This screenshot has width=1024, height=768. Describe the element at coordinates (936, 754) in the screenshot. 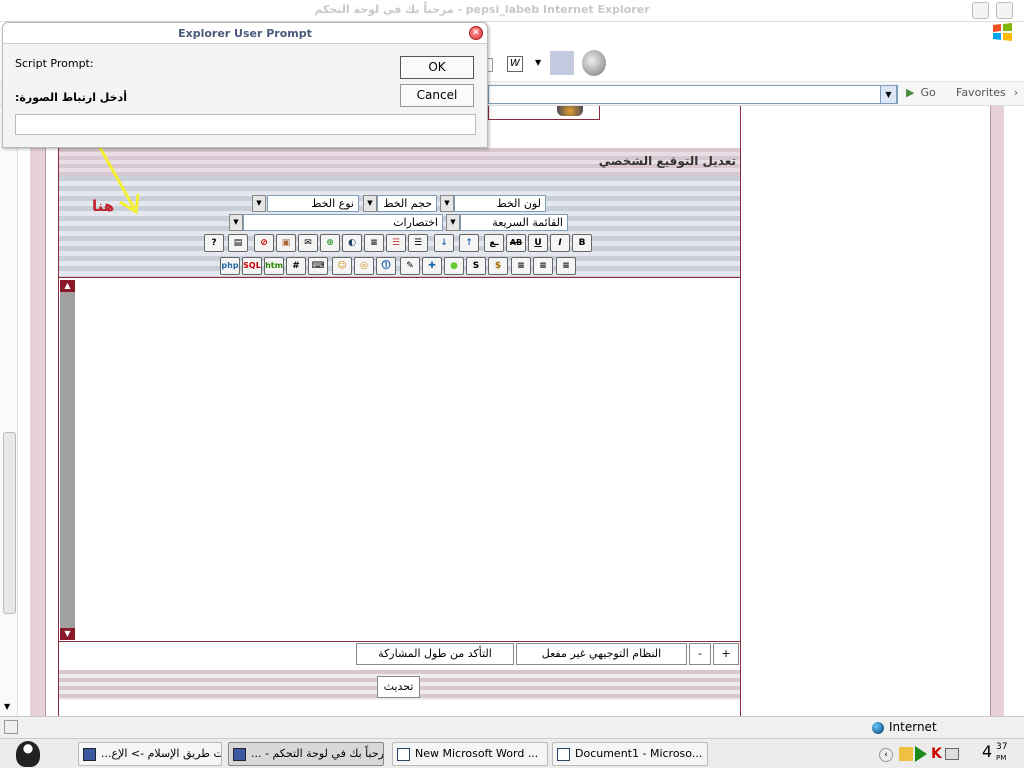

I see `tray-k-icon: K` at that location.